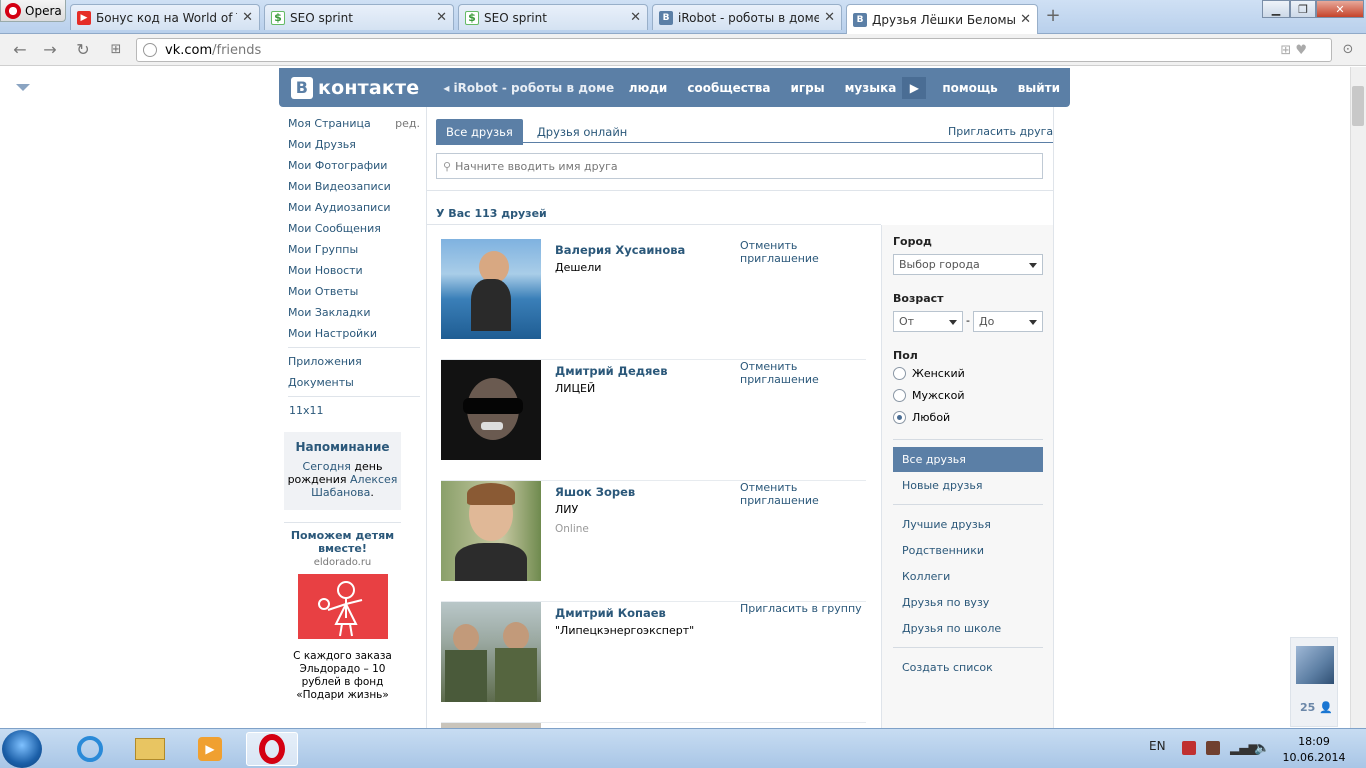 The image size is (1366, 768). Describe the element at coordinates (354, 190) in the screenshot. I see `menu-my-videos: Мои Видеозаписи` at that location.